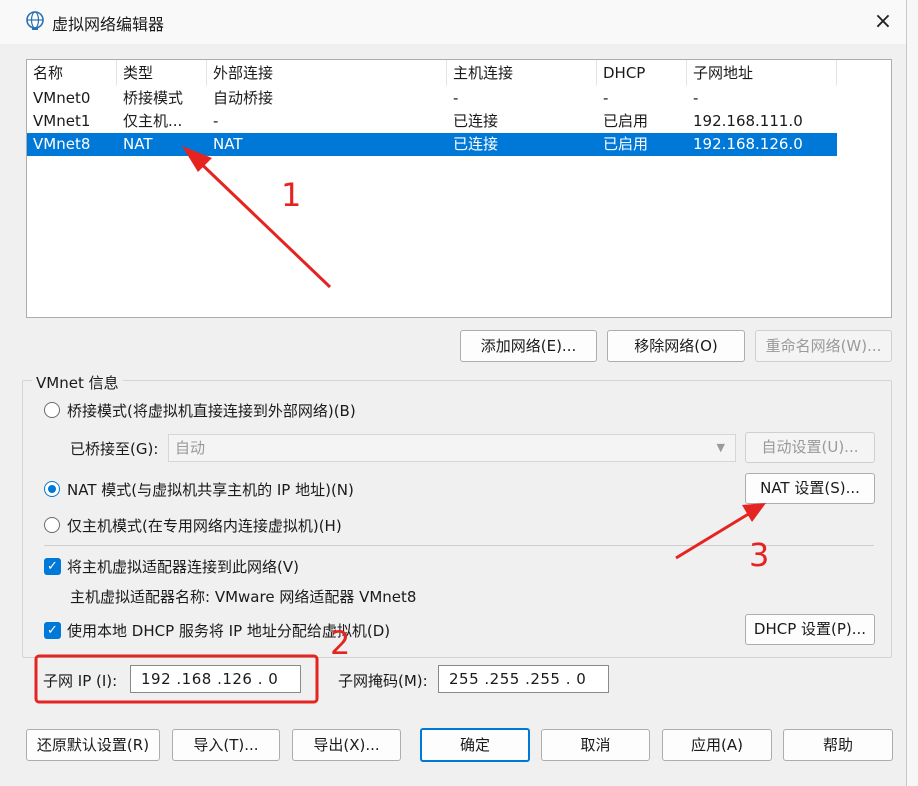  What do you see at coordinates (291, 195) in the screenshot?
I see `annotation-number-1: 1` at bounding box center [291, 195].